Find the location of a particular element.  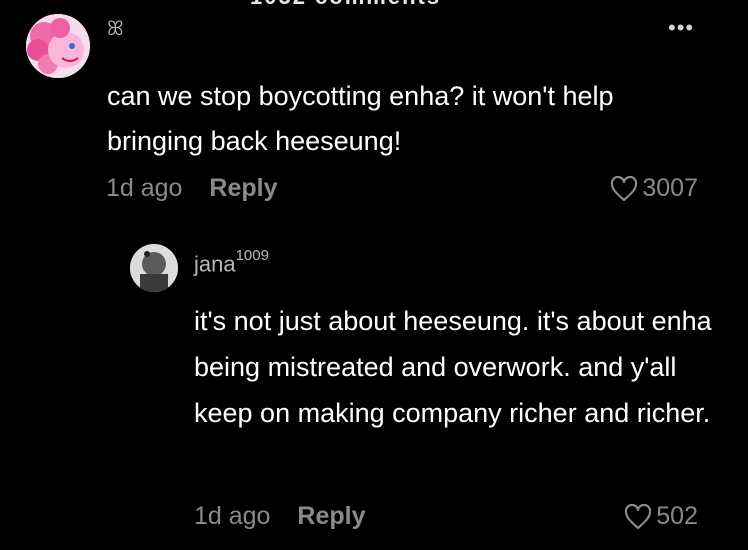

comment-meta: 1d ago Reply is located at coordinates (192, 188).